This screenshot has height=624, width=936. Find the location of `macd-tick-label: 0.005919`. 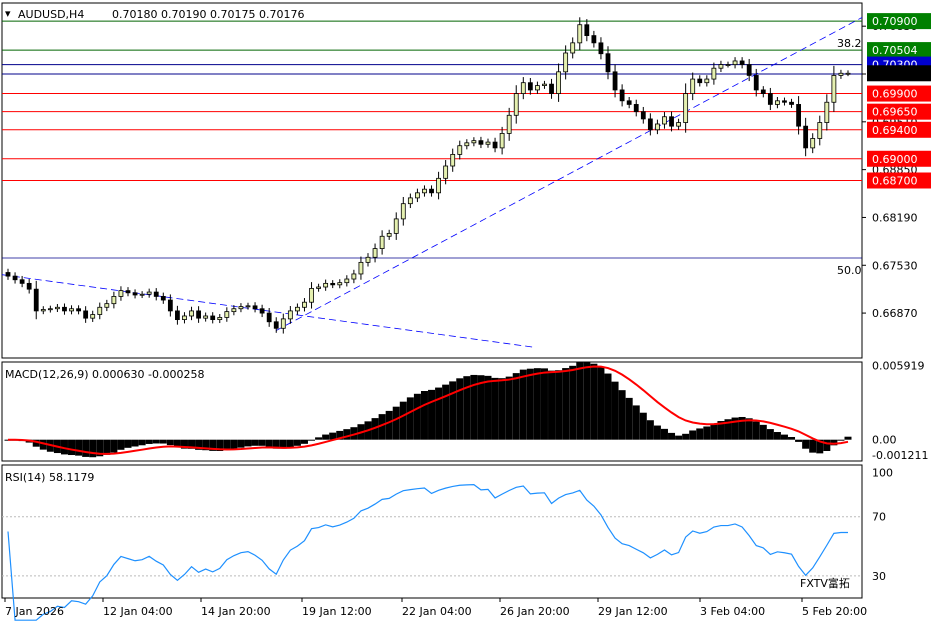

macd-tick-label: 0.005919 is located at coordinates (898, 366).